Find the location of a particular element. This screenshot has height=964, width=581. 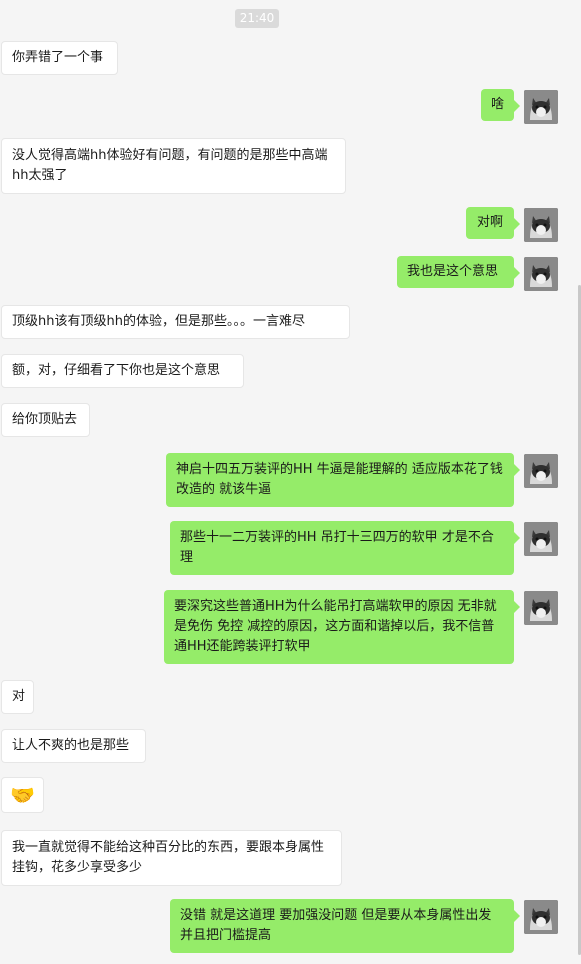

timestamp: 21:40 is located at coordinates (257, 18).